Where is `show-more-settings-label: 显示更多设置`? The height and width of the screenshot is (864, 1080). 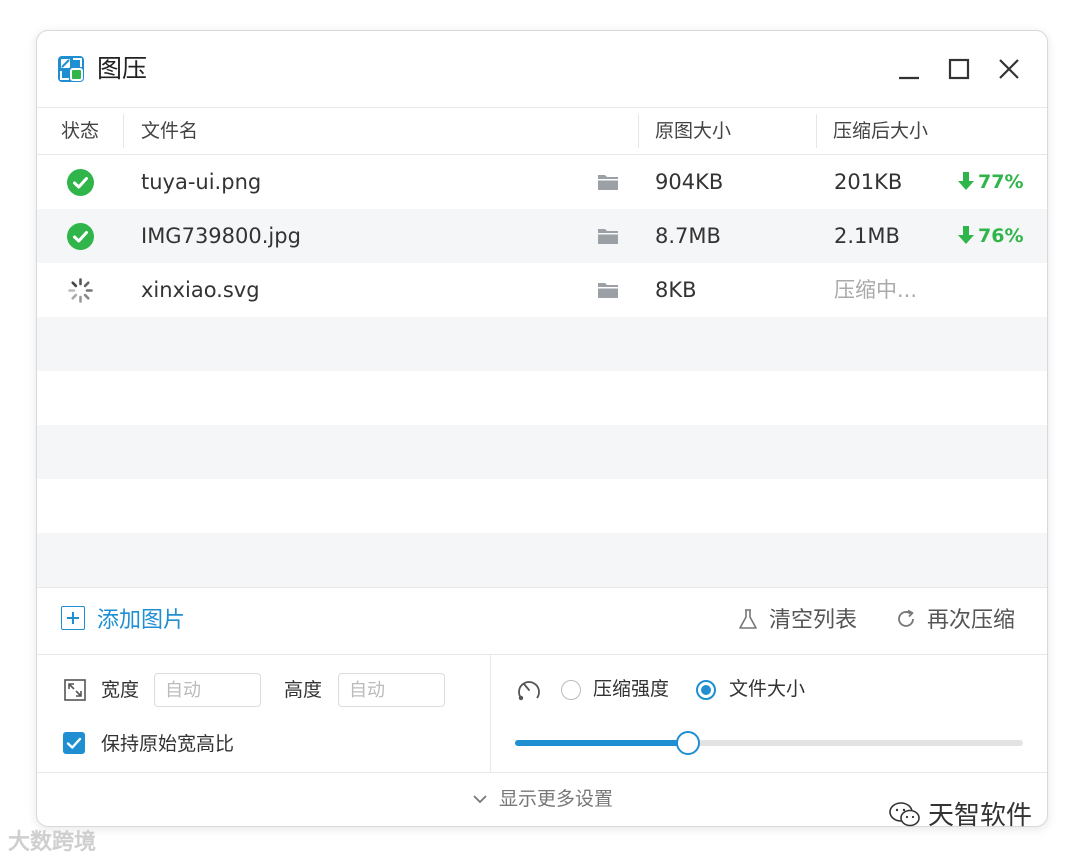
show-more-settings-label: 显示更多设置 is located at coordinates (555, 799).